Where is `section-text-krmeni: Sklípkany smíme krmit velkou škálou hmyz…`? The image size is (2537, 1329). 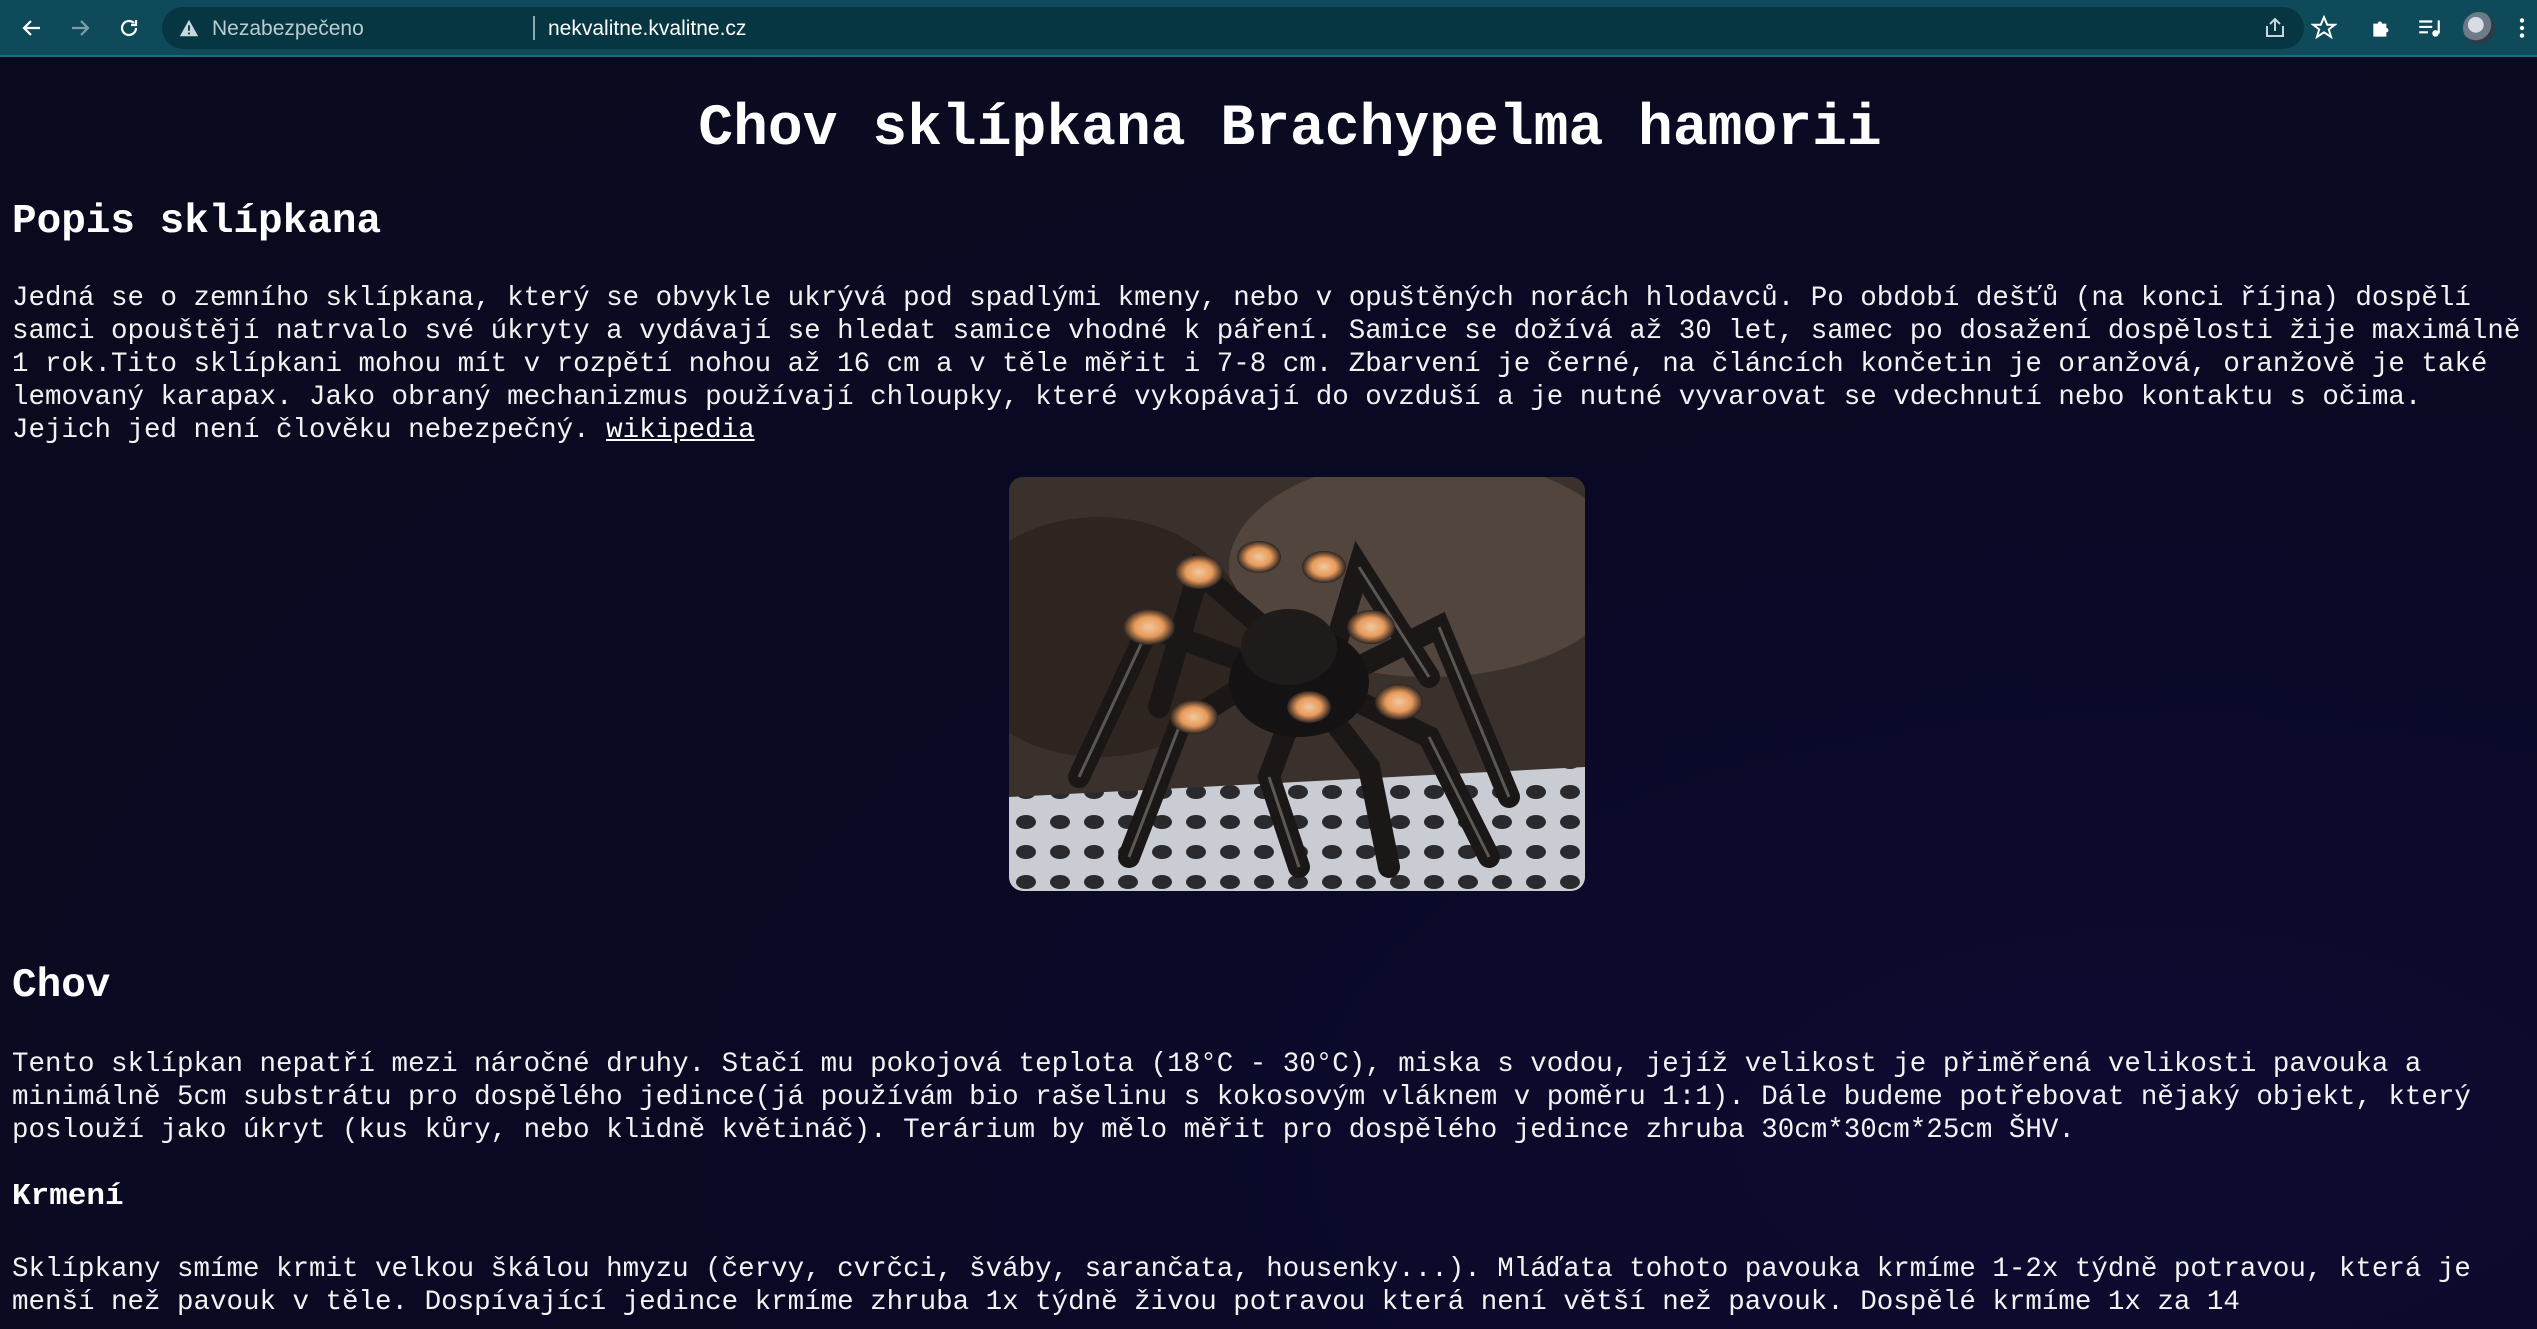 section-text-krmeni: Sklípkany smíme krmit velkou škálou hmyz… is located at coordinates (1241, 1286).